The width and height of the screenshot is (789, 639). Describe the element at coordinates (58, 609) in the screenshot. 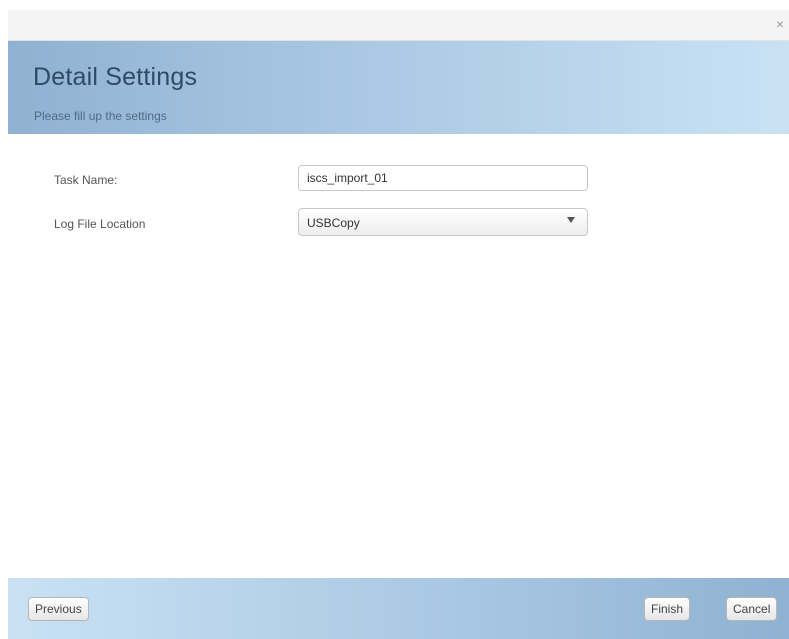

I see `previous-button: Previous` at that location.